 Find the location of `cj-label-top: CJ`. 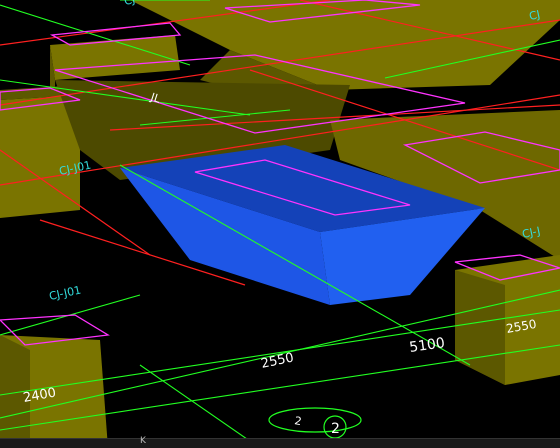

cj-label-top: CJ is located at coordinates (129, 4).